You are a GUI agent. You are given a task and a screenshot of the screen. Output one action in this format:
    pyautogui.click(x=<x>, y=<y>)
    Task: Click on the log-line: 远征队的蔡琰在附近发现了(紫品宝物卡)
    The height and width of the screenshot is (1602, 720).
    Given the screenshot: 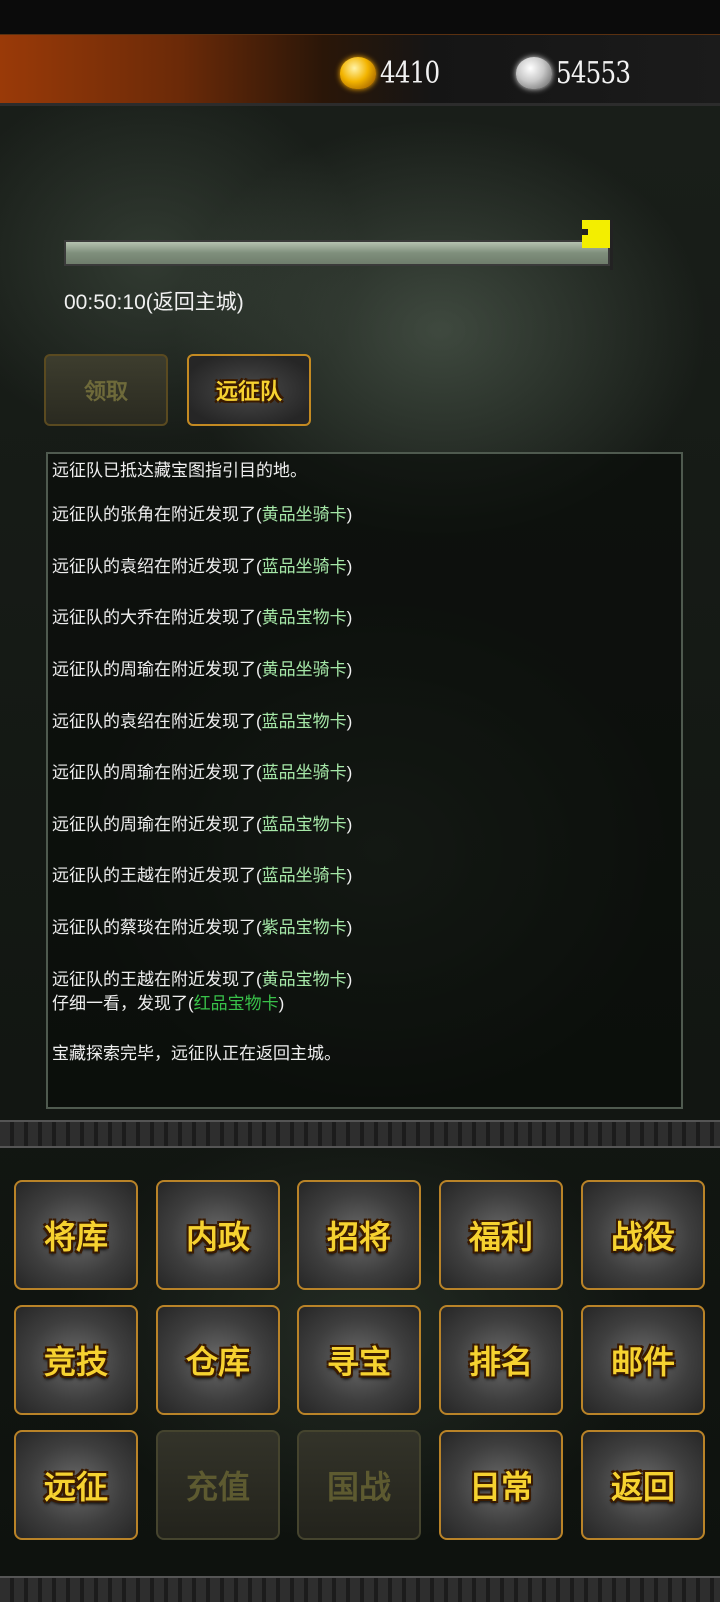 What is the action you would take?
    pyautogui.click(x=202, y=927)
    